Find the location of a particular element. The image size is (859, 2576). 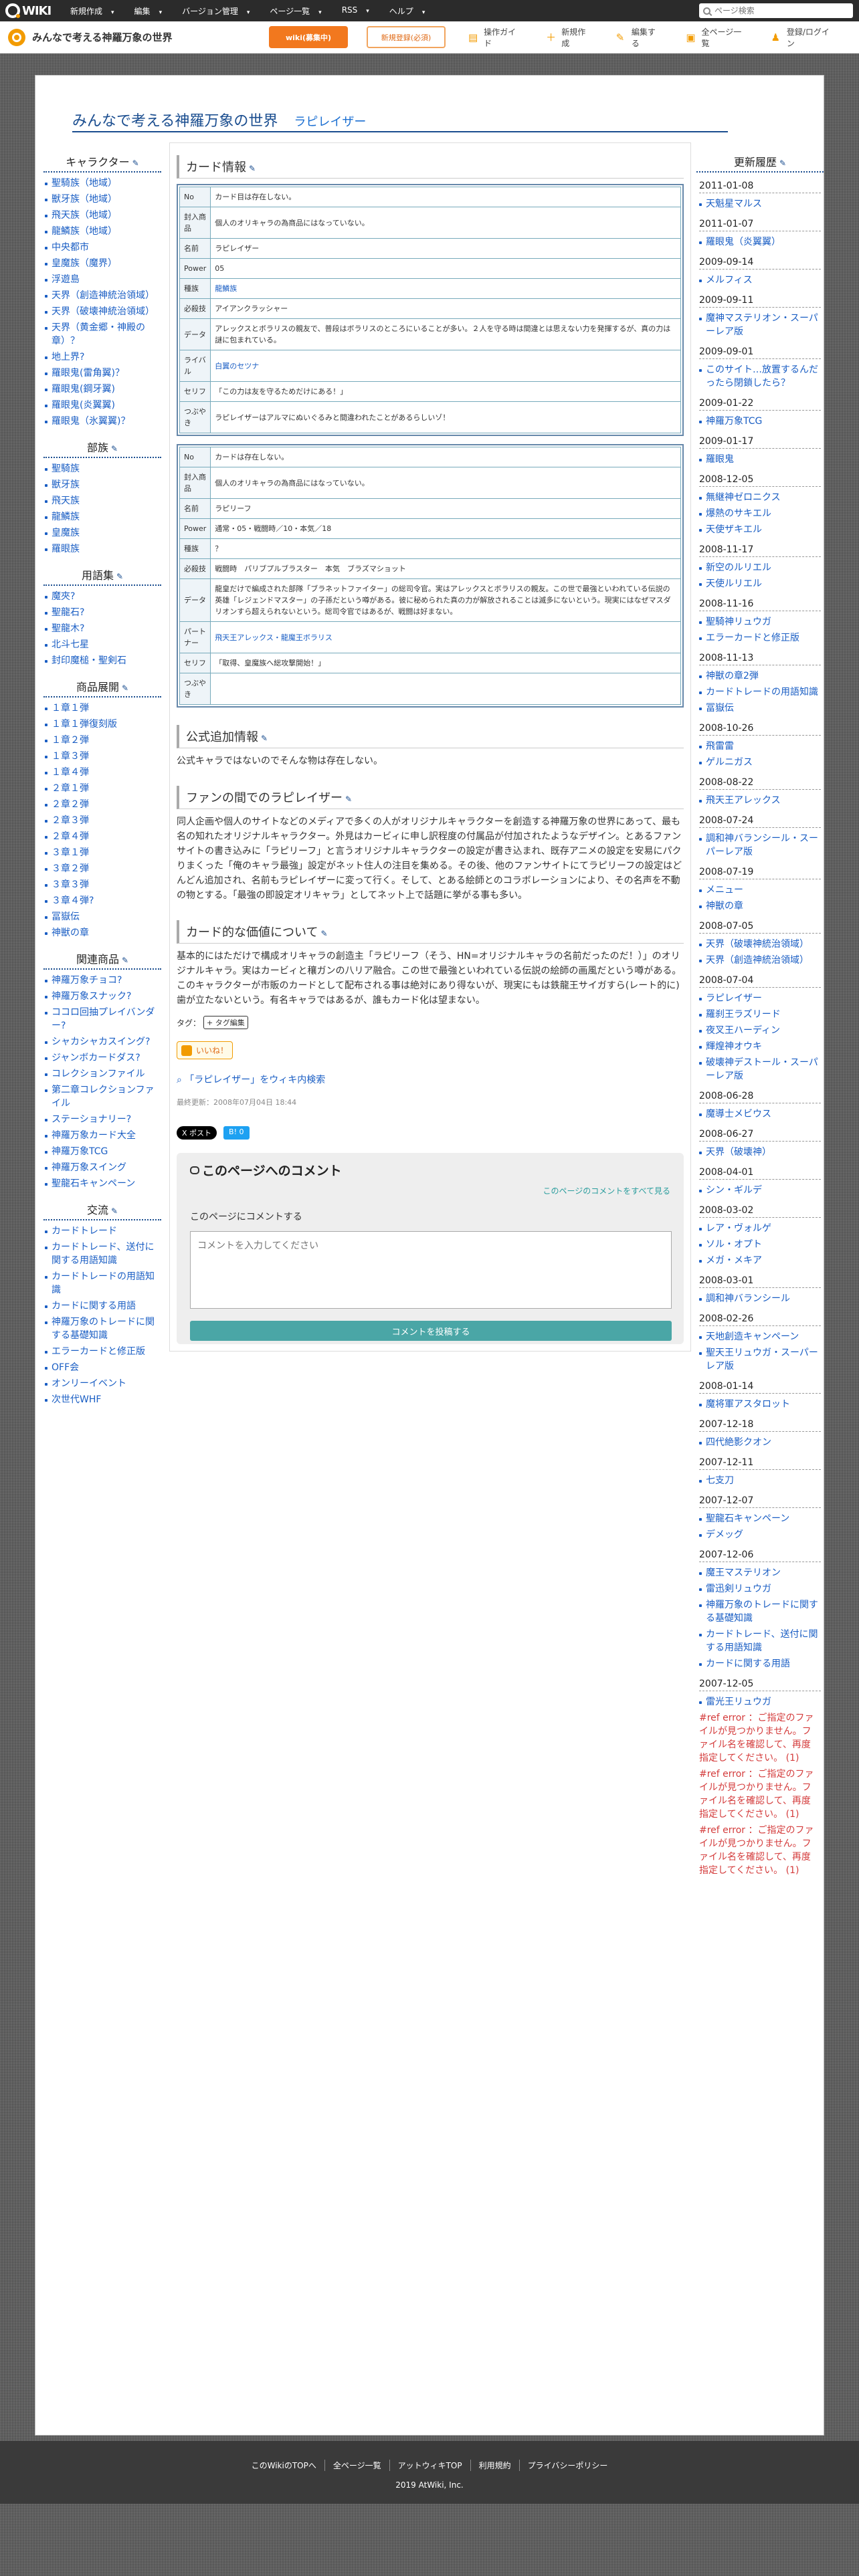

card-field-link: 飛天王アレックス・龍魔王ボラリス is located at coordinates (273, 637).